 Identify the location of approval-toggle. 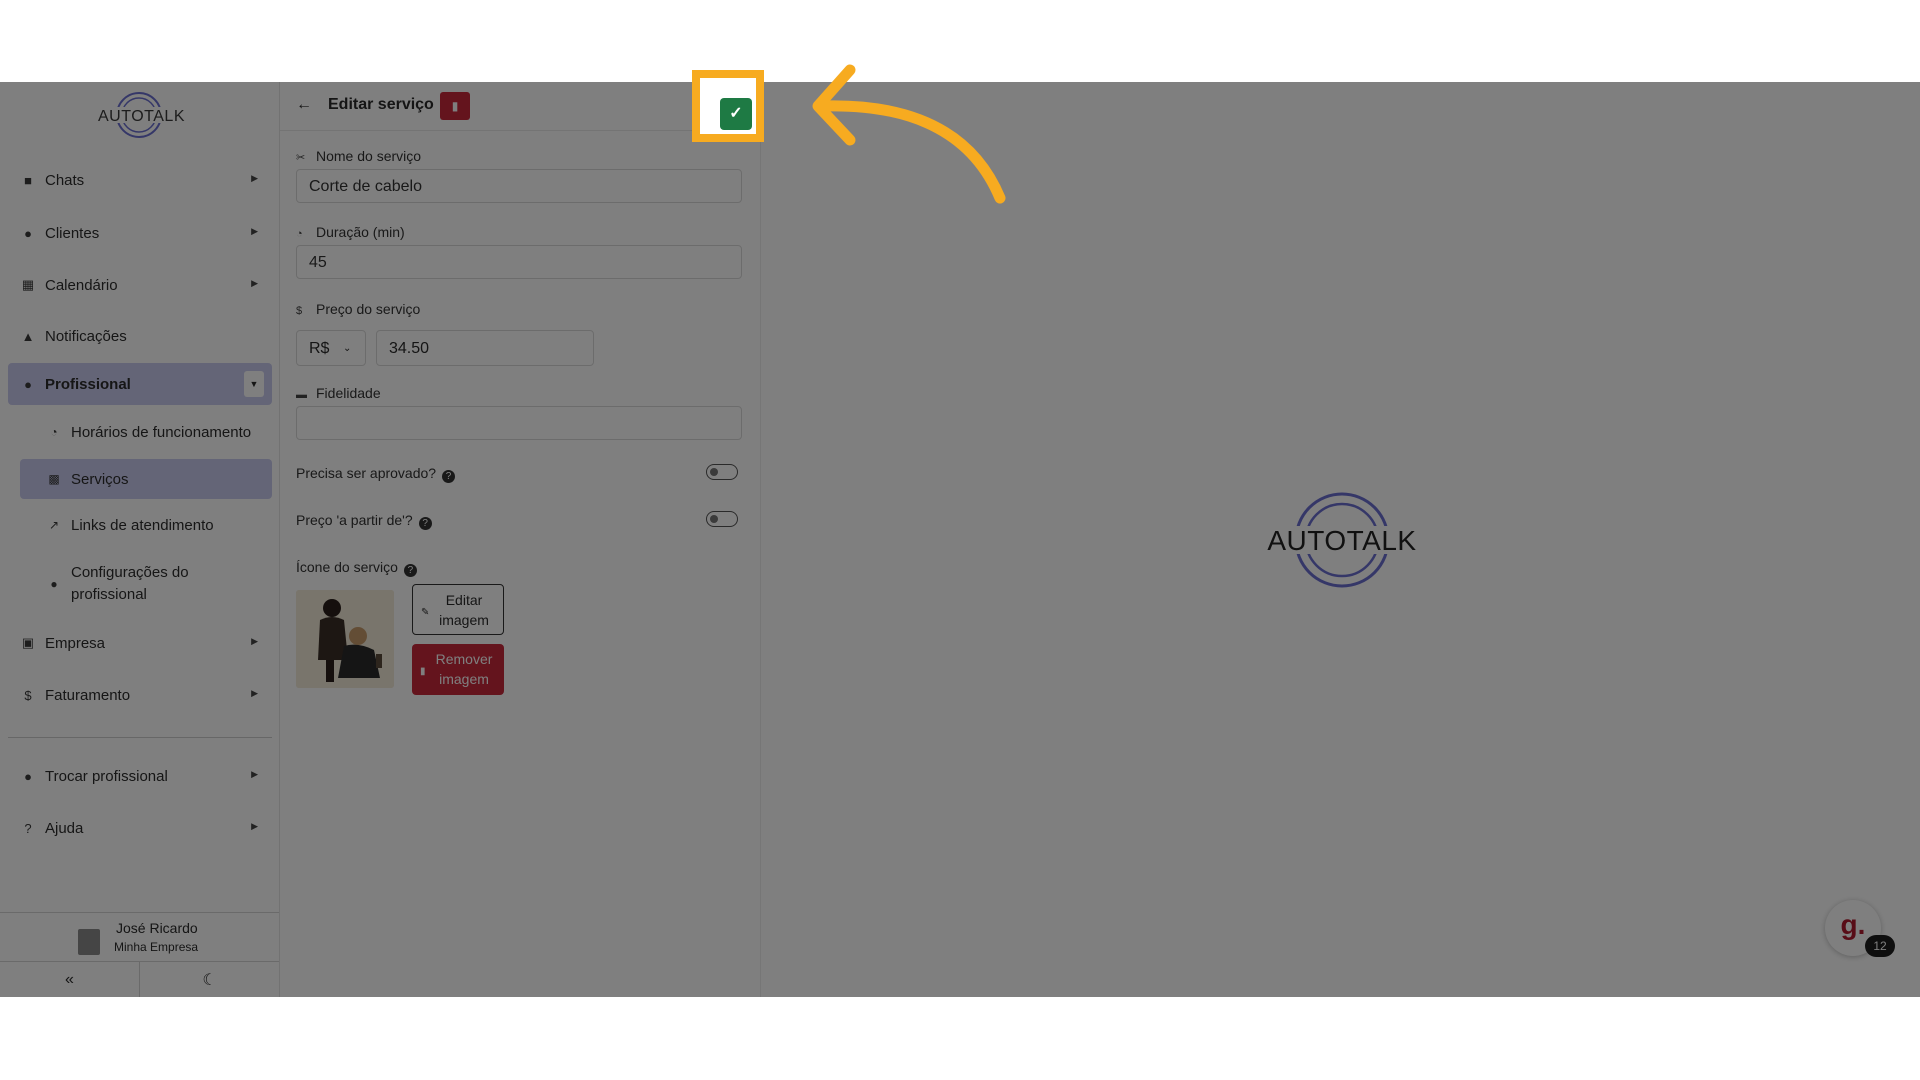
(722, 472).